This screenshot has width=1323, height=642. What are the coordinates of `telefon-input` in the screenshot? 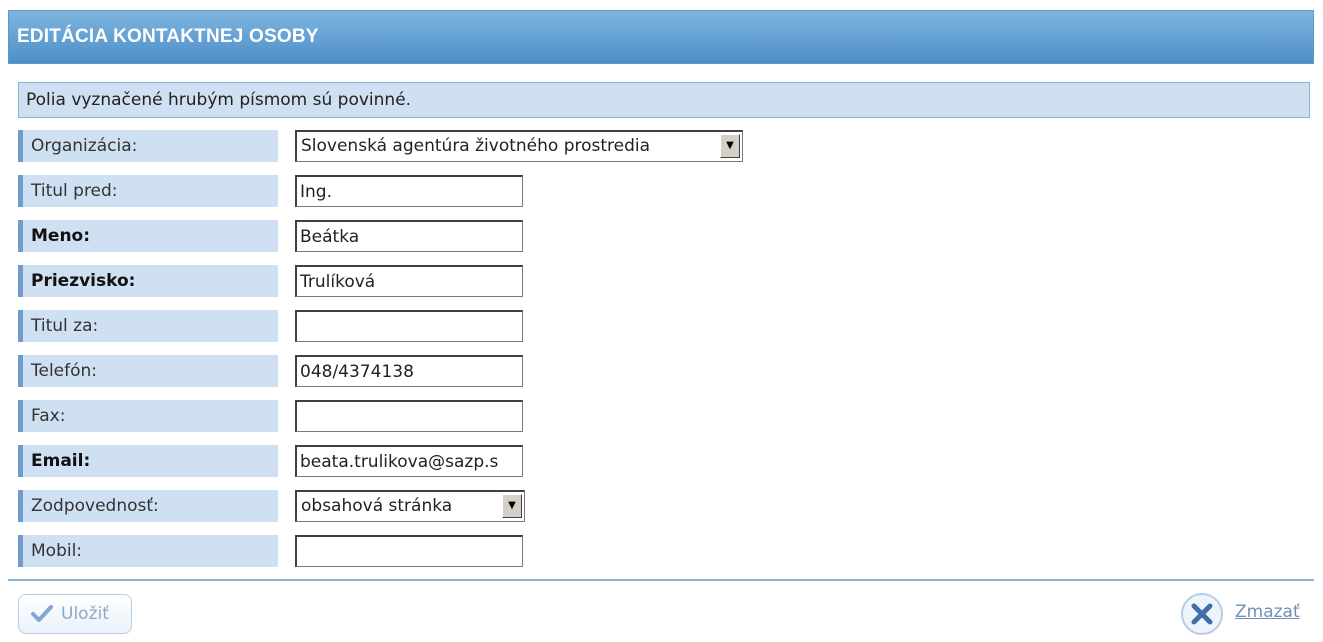 It's located at (409, 371).